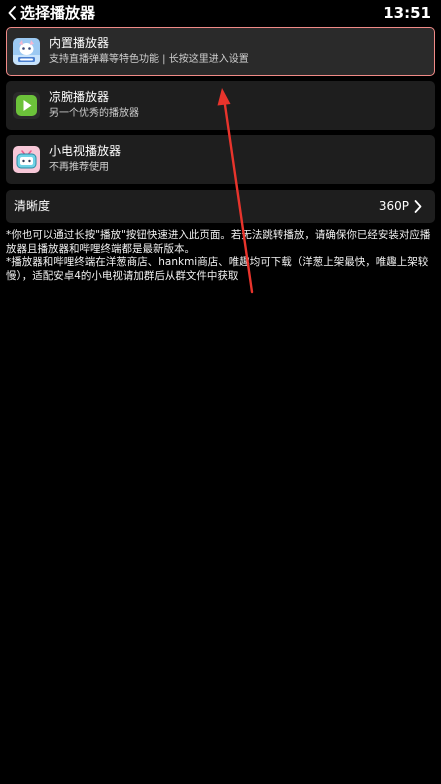  What do you see at coordinates (220, 105) in the screenshot?
I see `player-option-liangwan: 凉腕播放器 另一个优秀的播放器` at bounding box center [220, 105].